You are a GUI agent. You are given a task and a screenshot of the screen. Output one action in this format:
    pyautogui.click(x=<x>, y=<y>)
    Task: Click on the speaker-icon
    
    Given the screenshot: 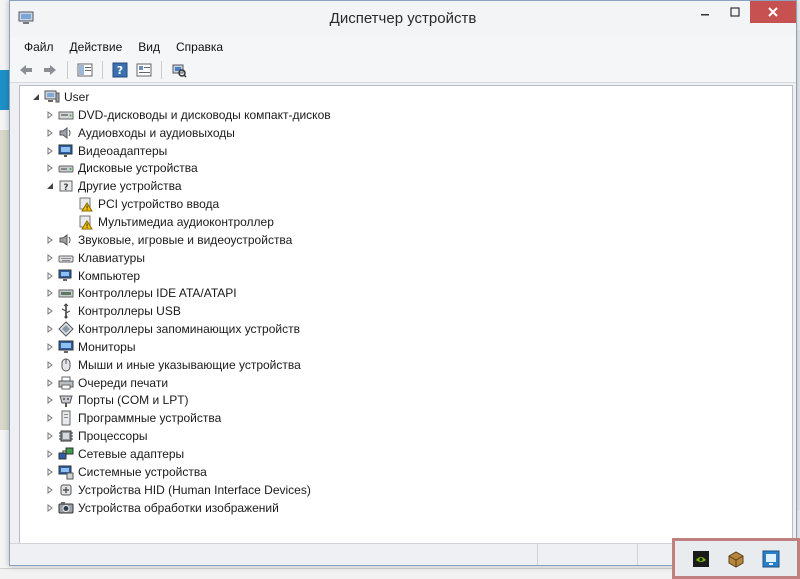 What is the action you would take?
    pyautogui.click(x=66, y=240)
    